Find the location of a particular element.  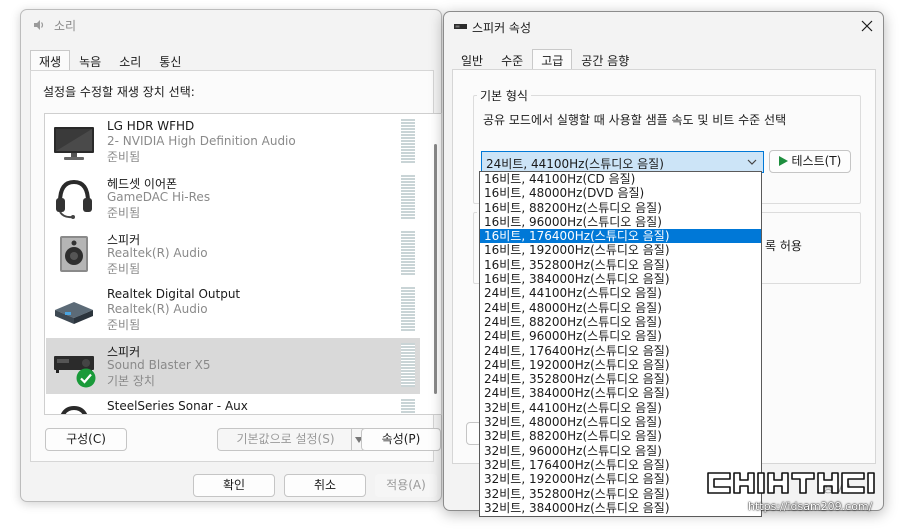

chevron-down-icon is located at coordinates (752, 162).